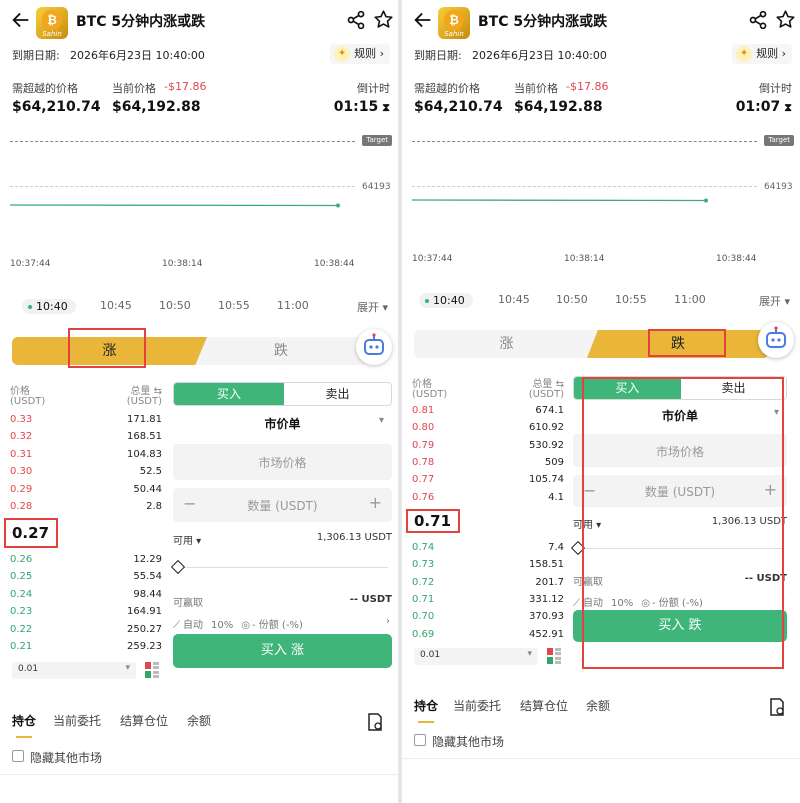 The image size is (800, 803). Describe the element at coordinates (375, 502) in the screenshot. I see `plus-button: +` at that location.